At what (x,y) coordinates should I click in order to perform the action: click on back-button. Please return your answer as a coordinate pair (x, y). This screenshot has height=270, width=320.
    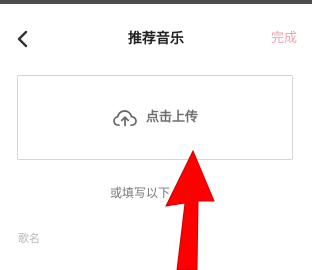
    Looking at the image, I should click on (22, 39).